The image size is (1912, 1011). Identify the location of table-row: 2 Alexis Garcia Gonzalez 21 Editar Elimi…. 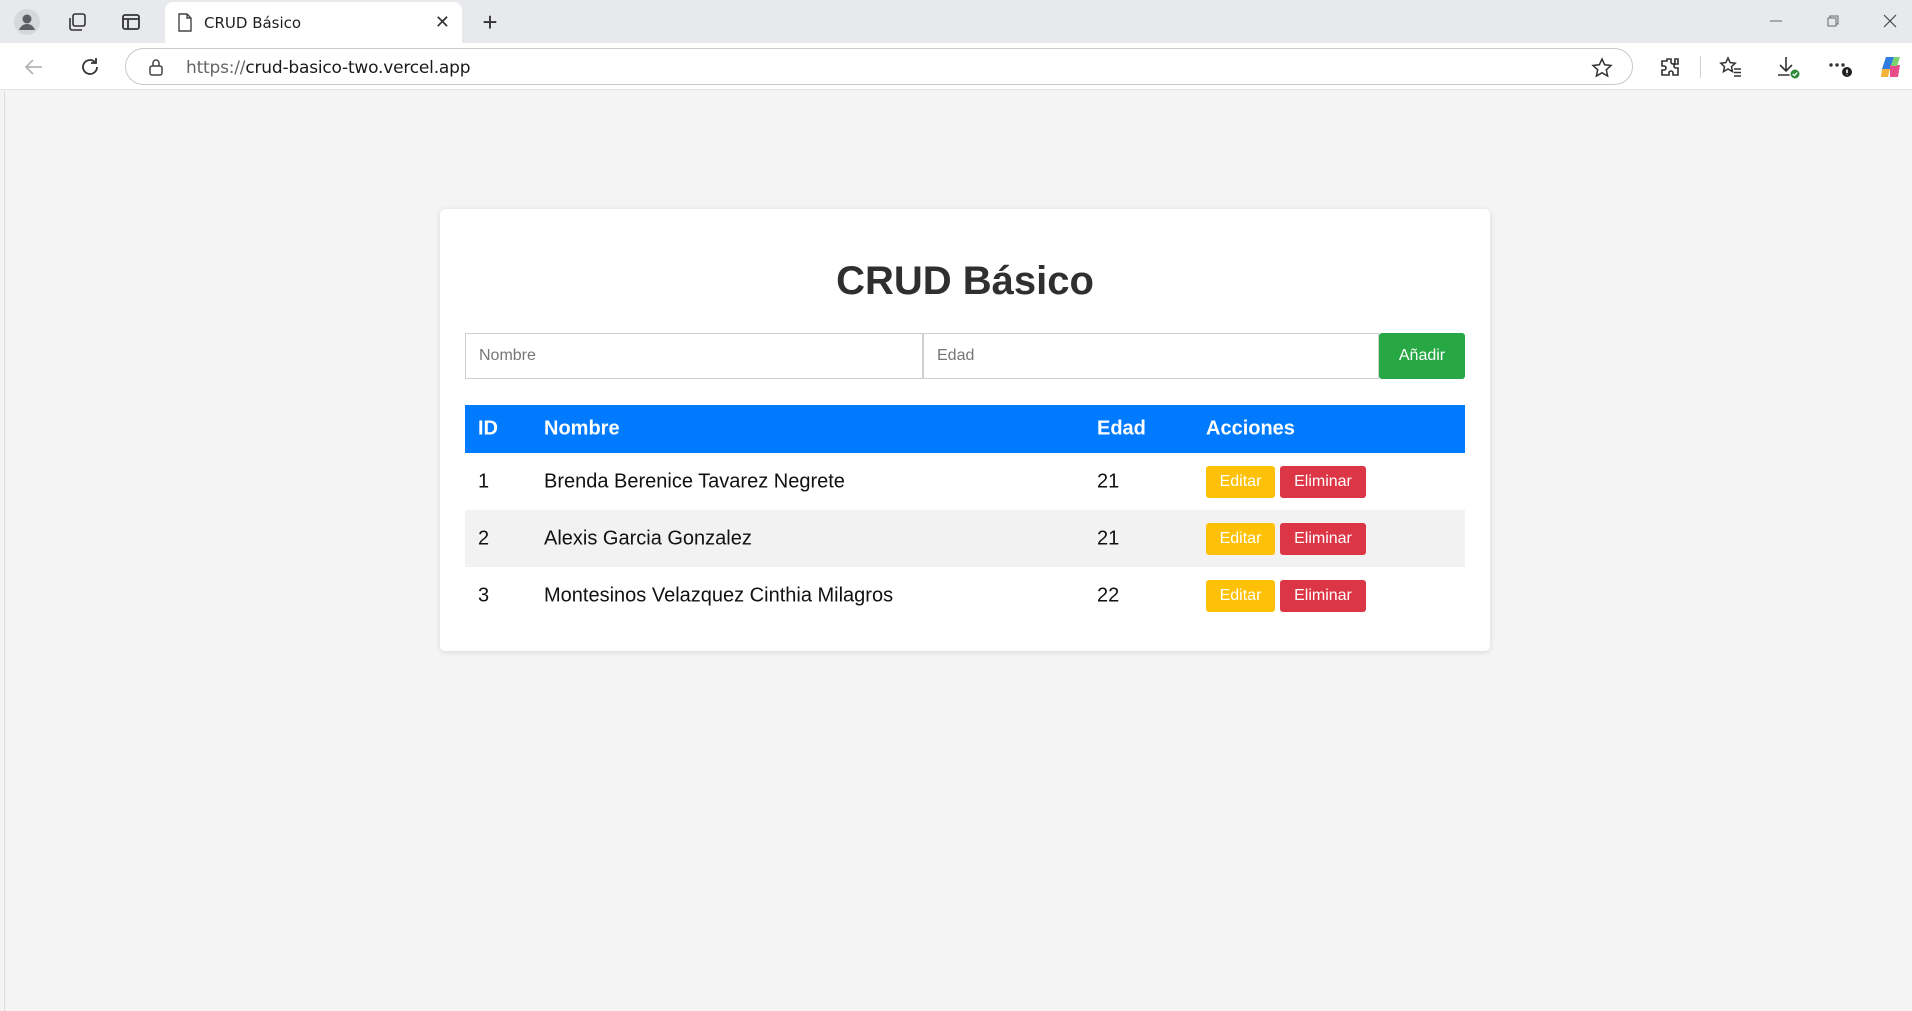
(965, 538).